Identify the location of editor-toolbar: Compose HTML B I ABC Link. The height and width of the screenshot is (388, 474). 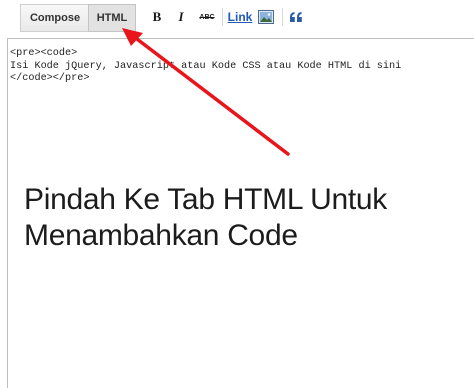
(237, 19).